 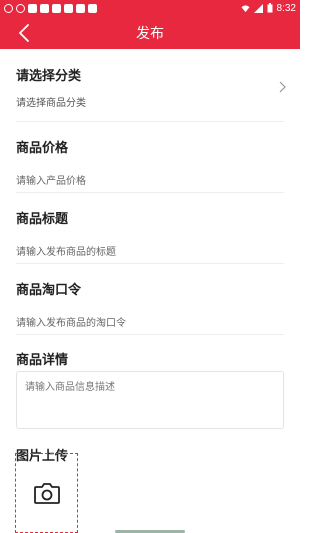 I want to click on price-input: 请输入产品价格, so click(x=150, y=179).